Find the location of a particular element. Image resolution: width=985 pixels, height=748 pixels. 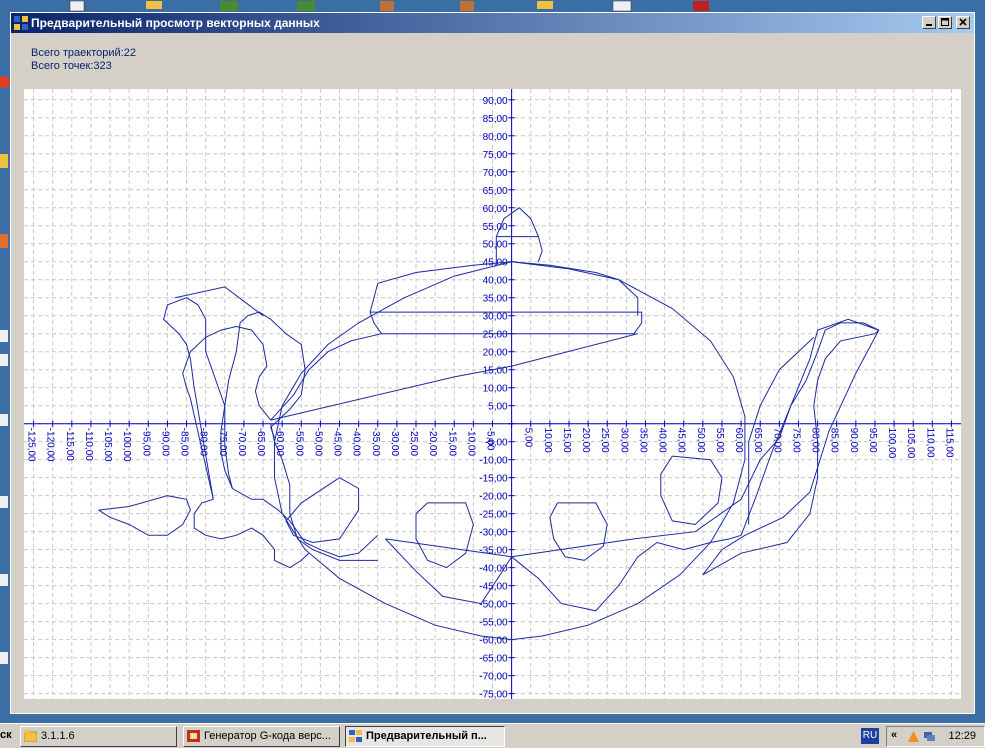

x-tick-label: -90,00 is located at coordinates (164, 442).